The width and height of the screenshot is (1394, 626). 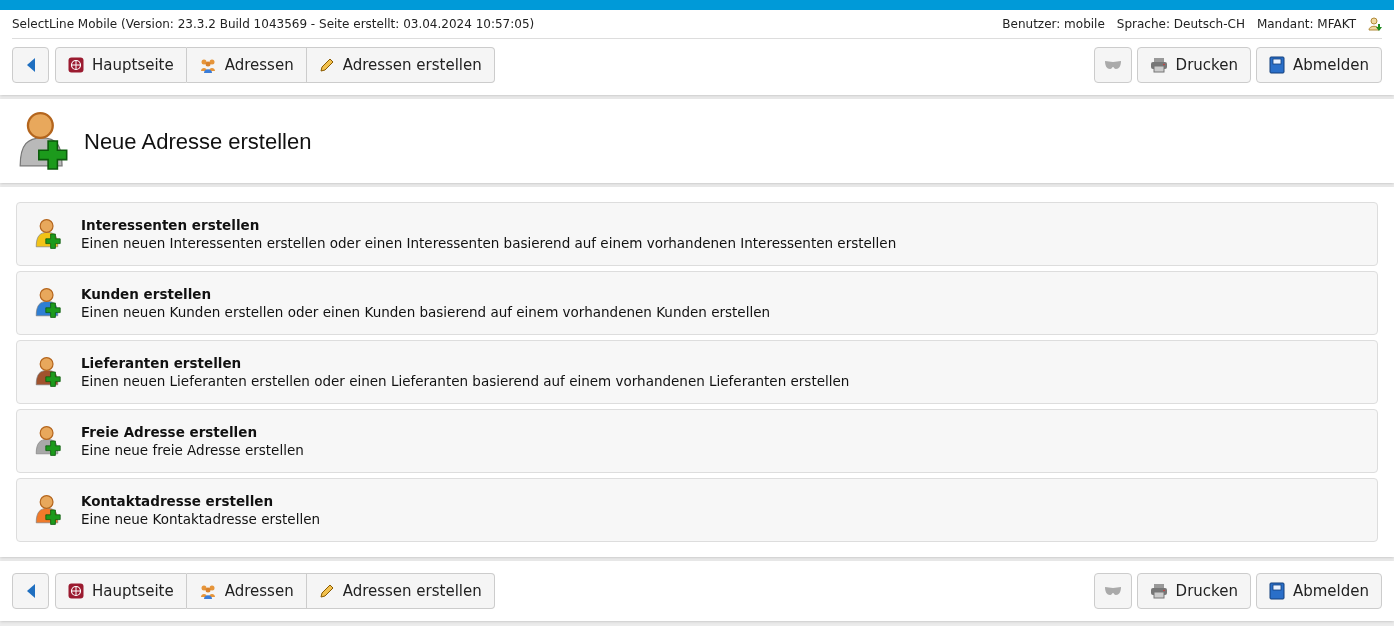 I want to click on item-title: Kontaktadresse erstellen, so click(x=178, y=501).